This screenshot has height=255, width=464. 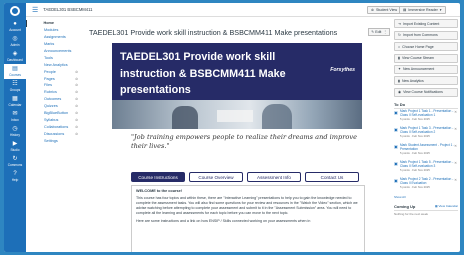 I want to click on global-nav-admin: ◎ Admin, so click(x=15, y=41).